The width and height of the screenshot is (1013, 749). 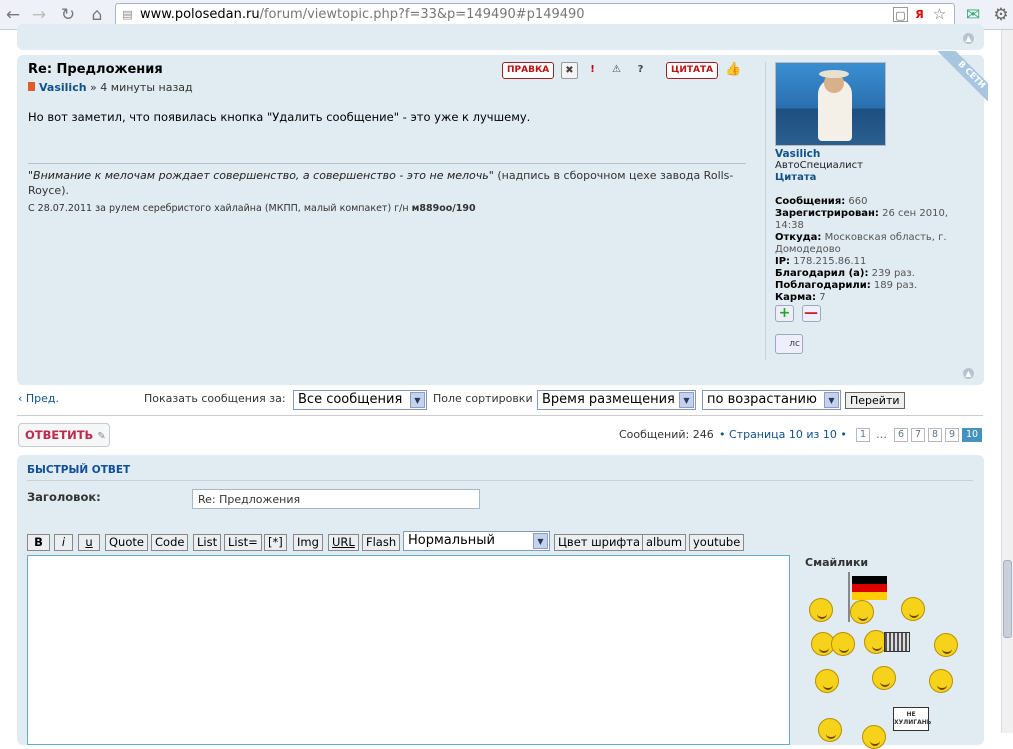 What do you see at coordinates (692, 70) in the screenshot?
I see `quote-button: ЦИТАТА` at bounding box center [692, 70].